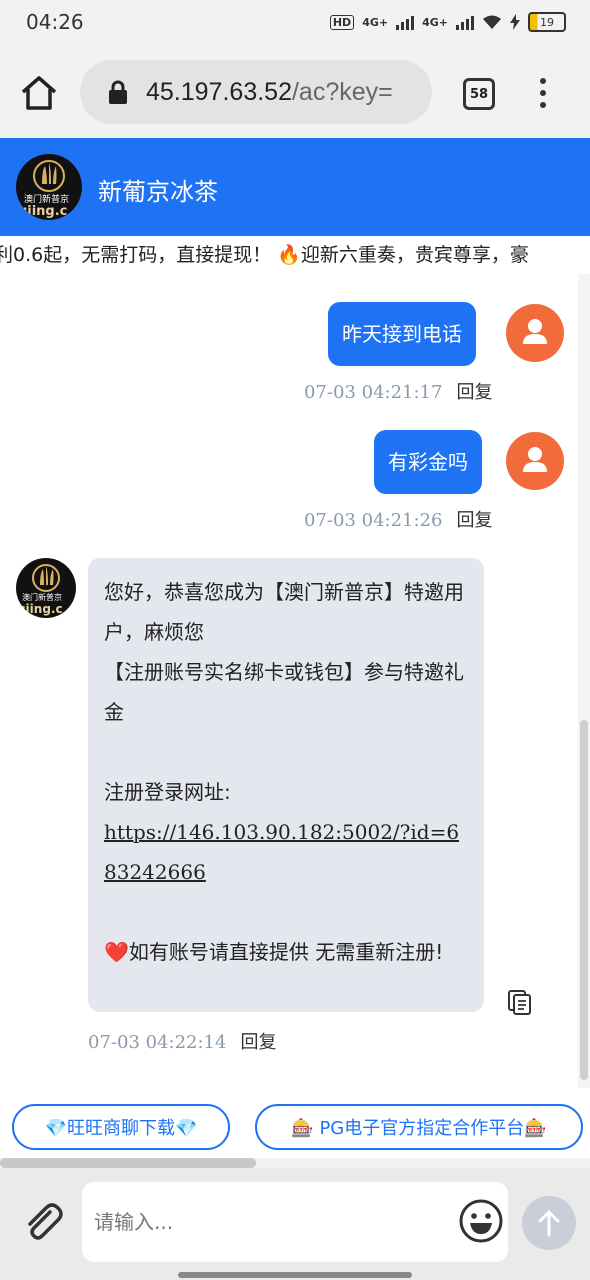 This screenshot has width=590, height=1280. I want to click on user-message-bubble: 有彩金吗, so click(428, 462).